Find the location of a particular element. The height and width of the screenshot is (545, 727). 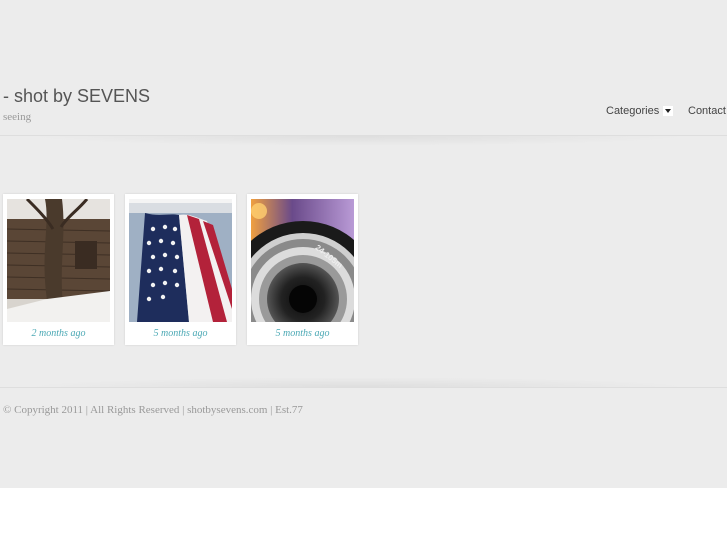

gallery-item: 5 months ago is located at coordinates (180, 269).